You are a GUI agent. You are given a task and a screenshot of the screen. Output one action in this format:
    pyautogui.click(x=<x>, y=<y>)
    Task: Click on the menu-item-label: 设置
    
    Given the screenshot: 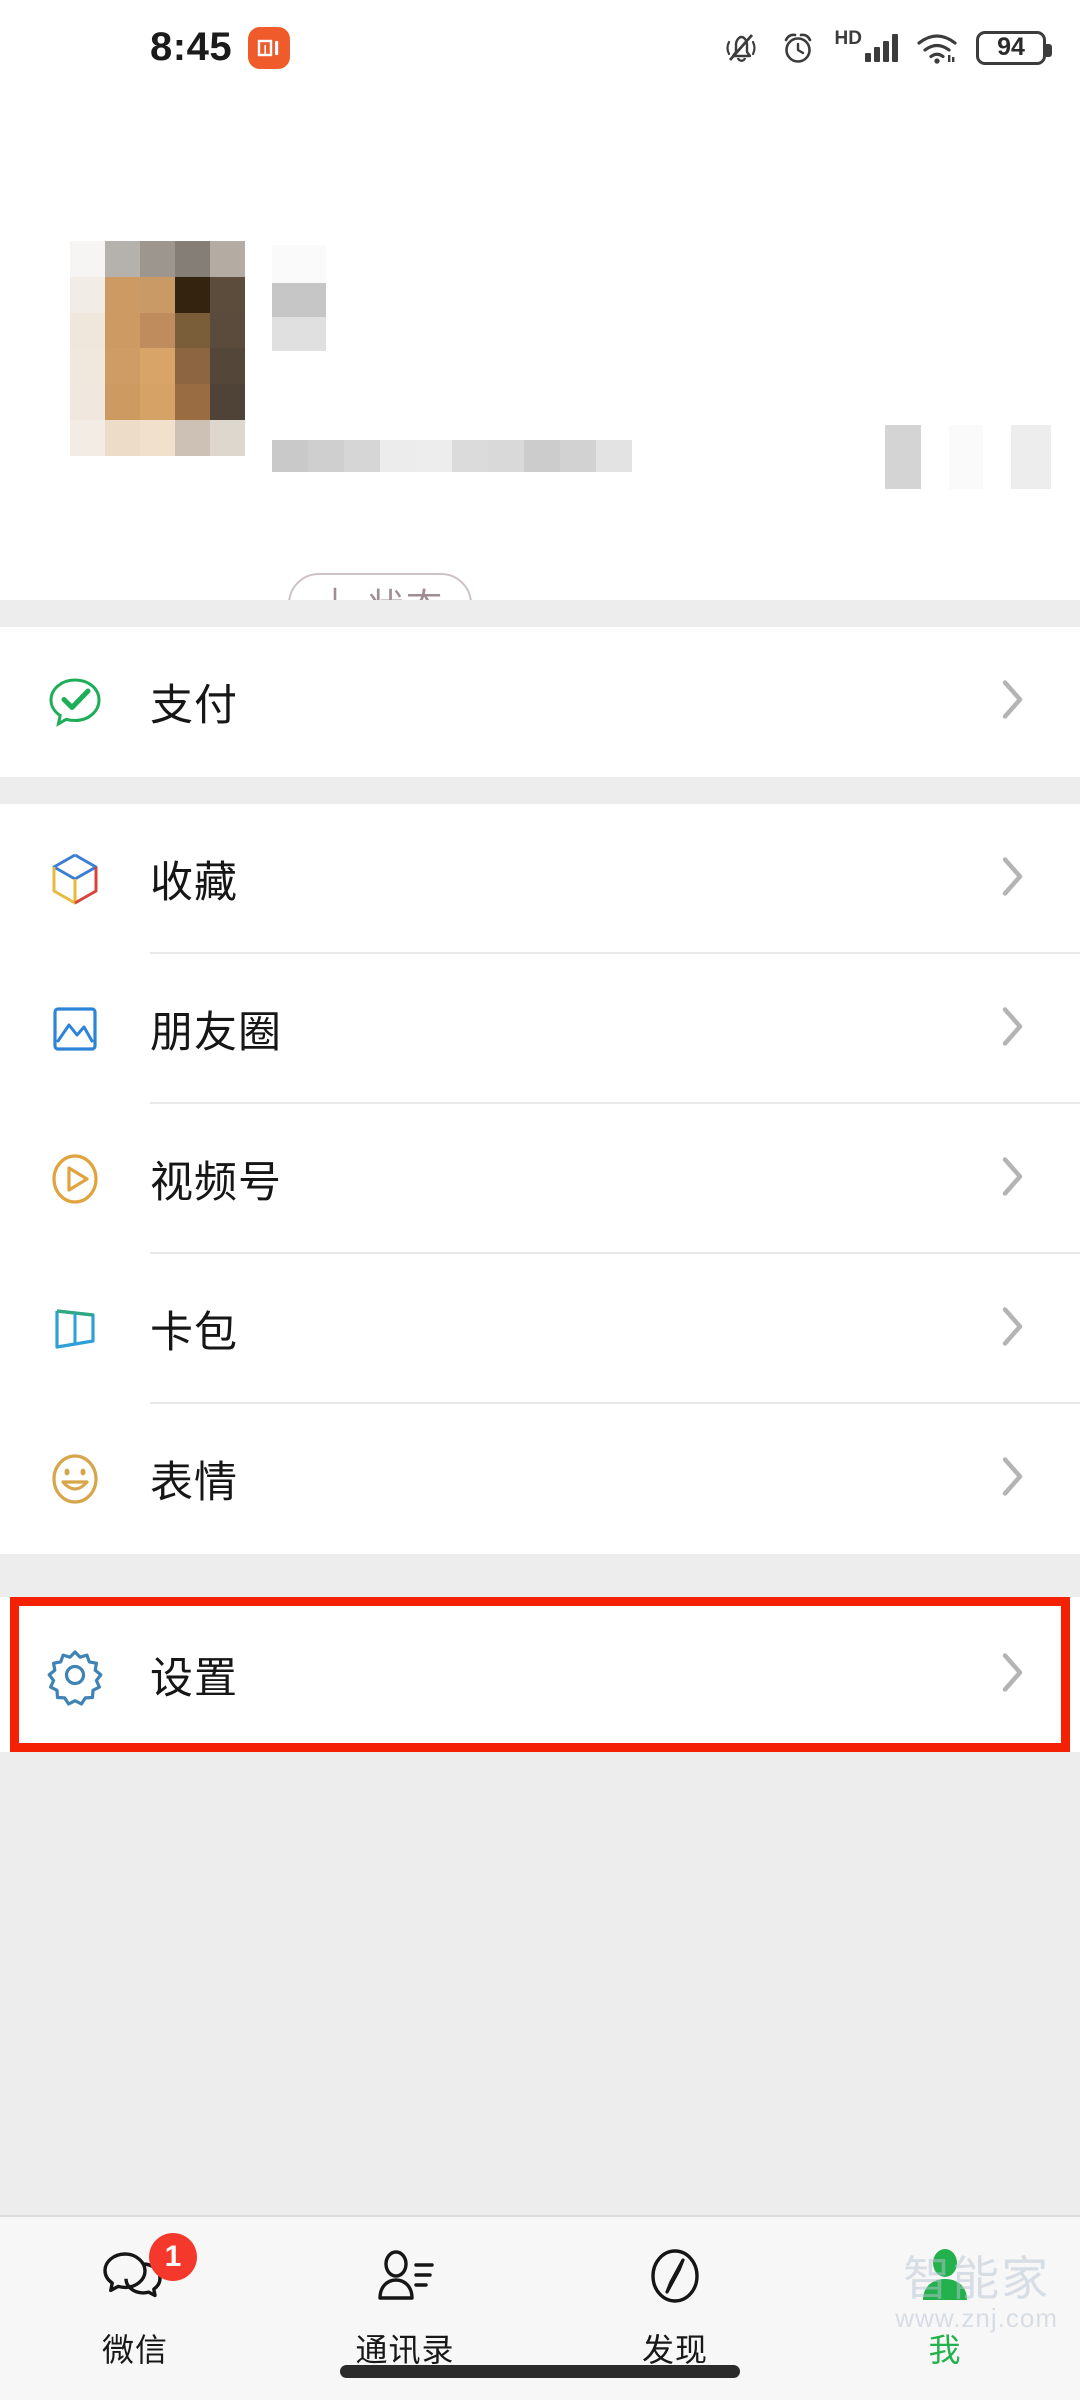 What is the action you would take?
    pyautogui.click(x=194, y=1678)
    